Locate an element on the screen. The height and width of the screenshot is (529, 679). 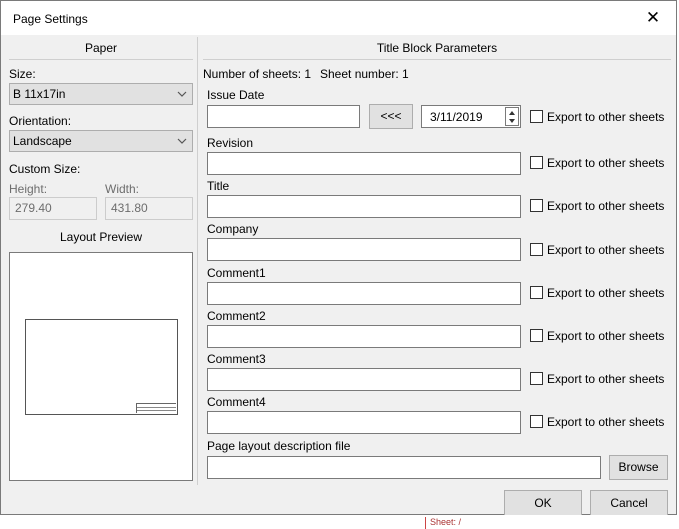
preview-page-outline is located at coordinates (101, 367).